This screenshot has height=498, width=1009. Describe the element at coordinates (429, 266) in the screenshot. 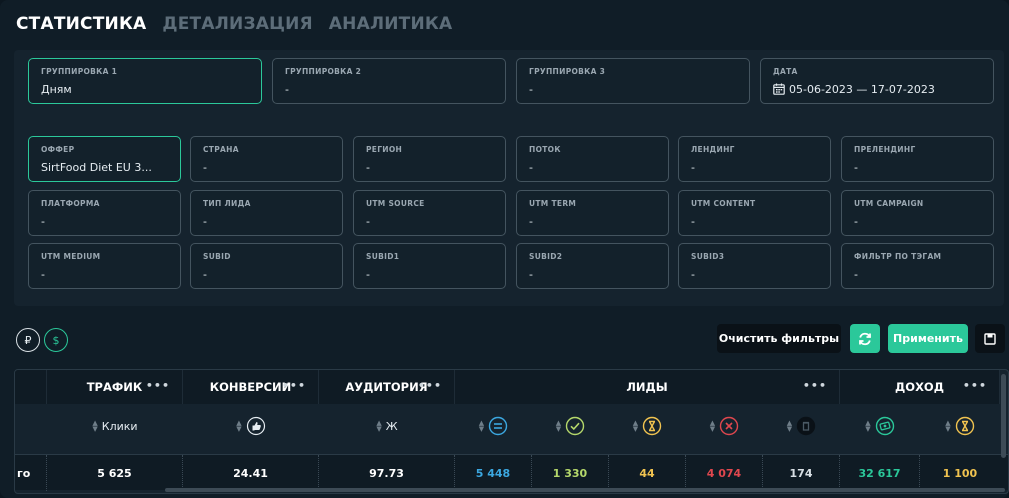

I see `filter-subid1: SUBID1 -` at that location.